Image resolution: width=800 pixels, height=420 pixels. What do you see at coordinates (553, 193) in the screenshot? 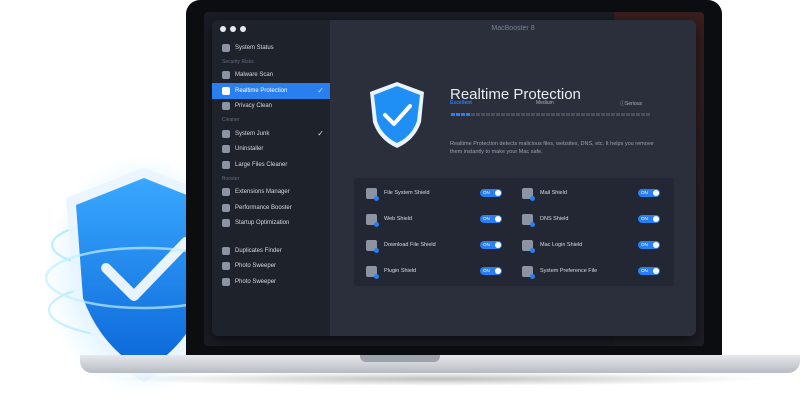
I see `shield-label: Mail Shield` at bounding box center [553, 193].